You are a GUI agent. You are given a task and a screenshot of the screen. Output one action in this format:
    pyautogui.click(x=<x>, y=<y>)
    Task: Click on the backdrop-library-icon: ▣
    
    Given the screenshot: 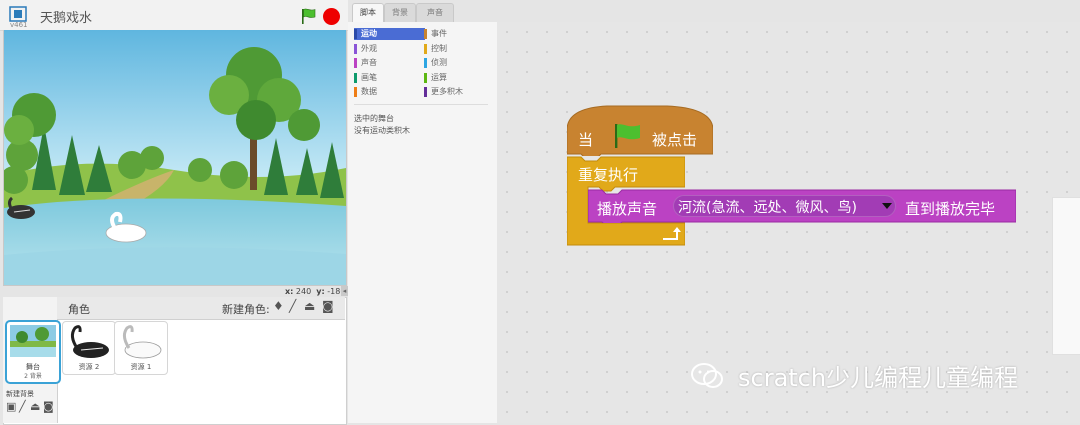 What is the action you would take?
    pyautogui.click(x=11, y=406)
    